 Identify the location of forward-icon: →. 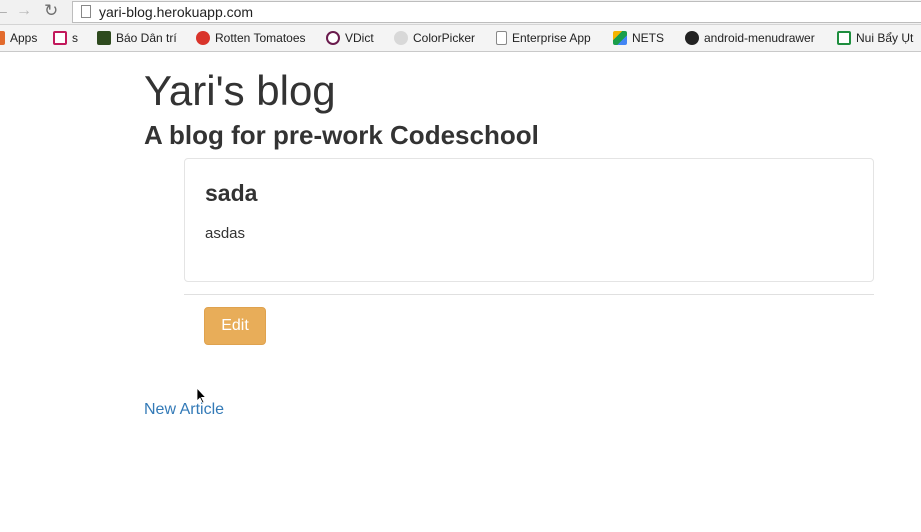
(24, 11).